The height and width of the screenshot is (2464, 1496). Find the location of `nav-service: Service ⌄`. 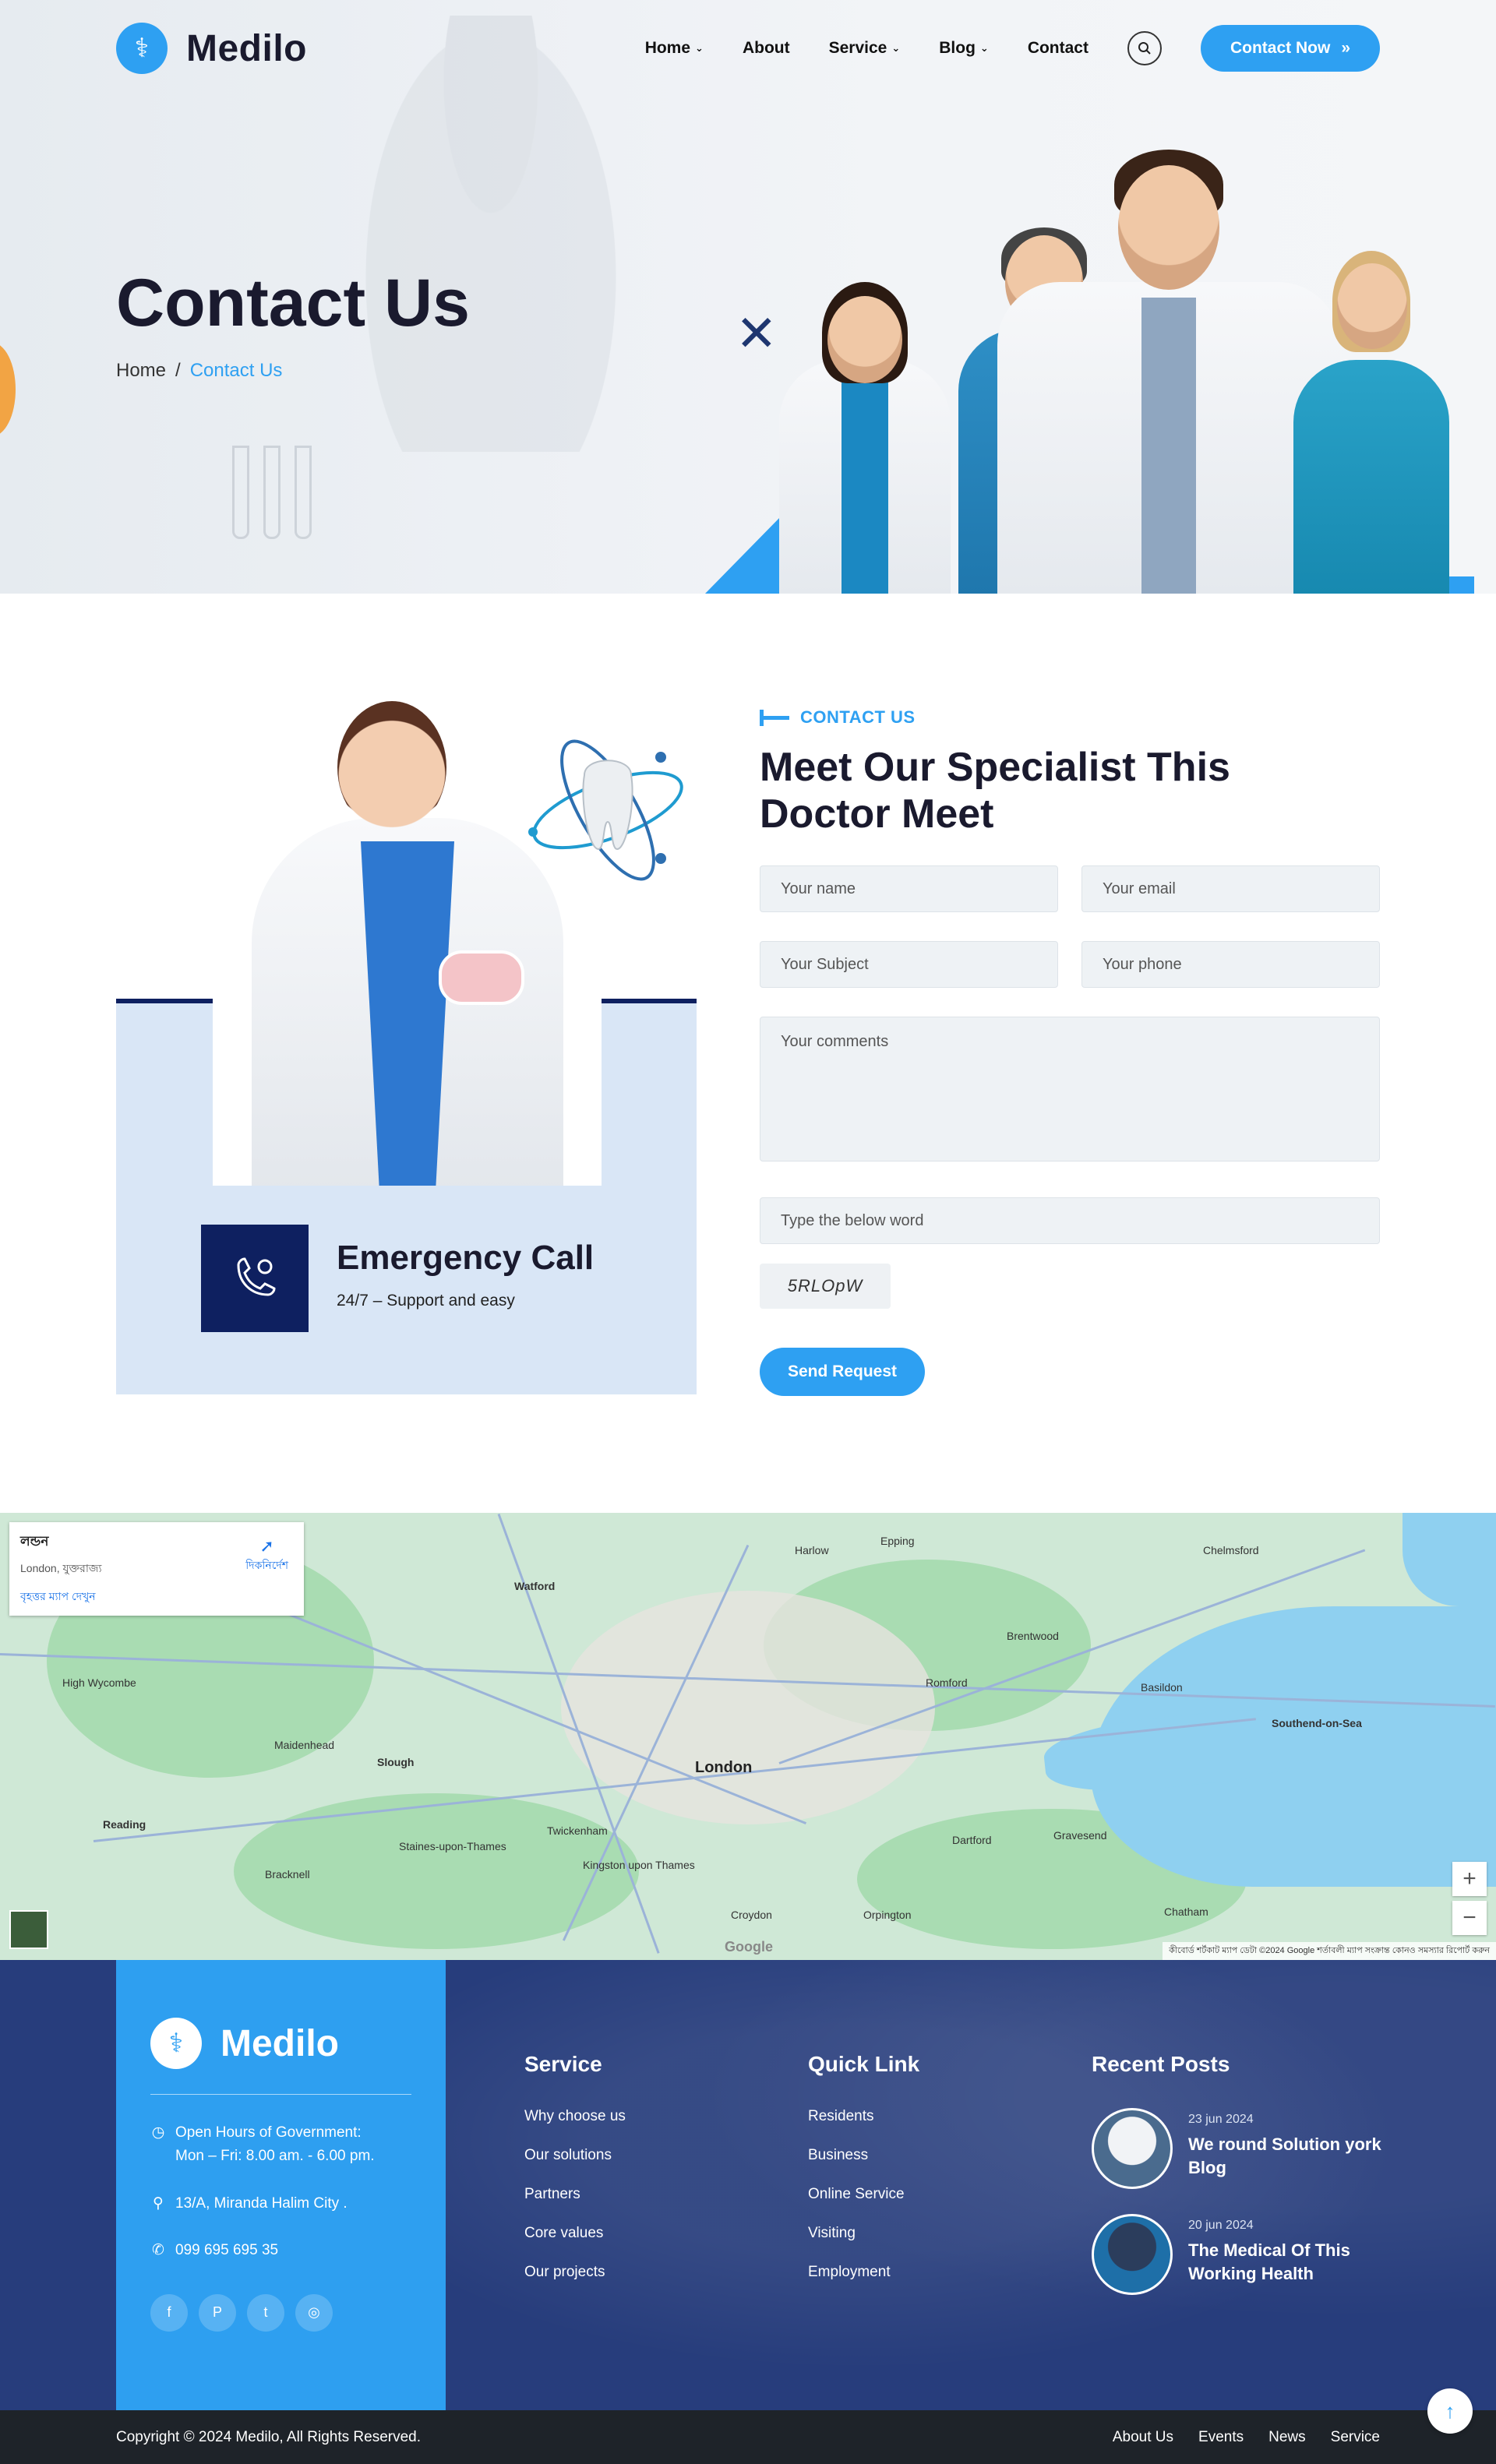

nav-service: Service ⌄ is located at coordinates (865, 48).